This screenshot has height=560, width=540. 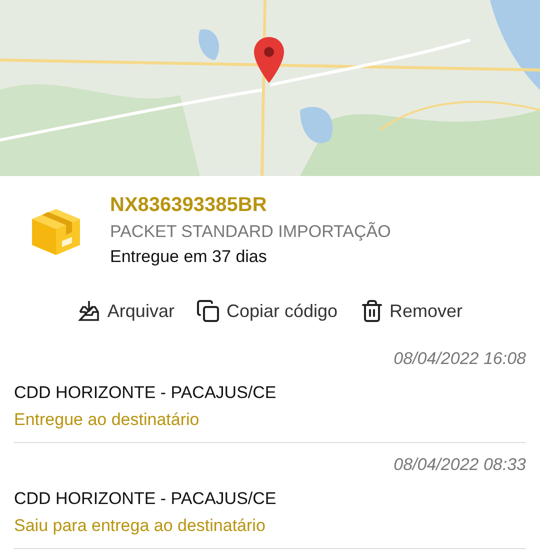 What do you see at coordinates (189, 205) in the screenshot?
I see `tracking-code: NX836393385BR` at bounding box center [189, 205].